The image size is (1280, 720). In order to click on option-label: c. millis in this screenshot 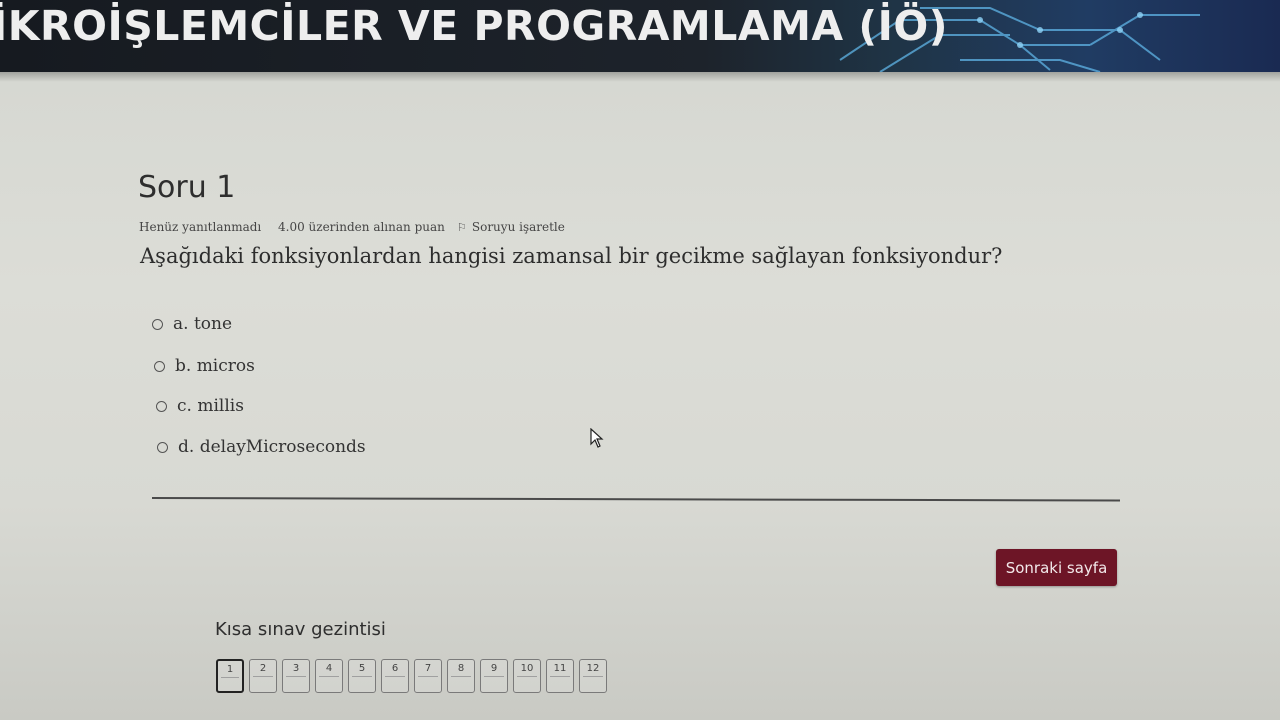, I will do `click(210, 406)`.